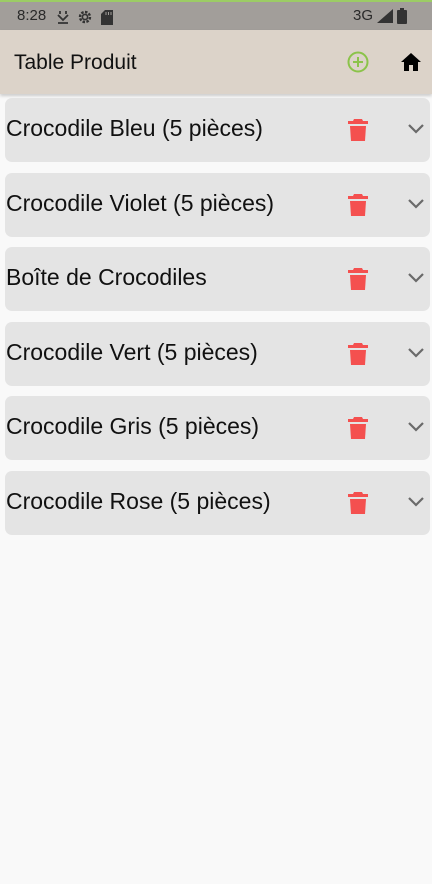  Describe the element at coordinates (133, 426) in the screenshot. I see `product-label: Crocodile Gris (5 pièces)` at that location.